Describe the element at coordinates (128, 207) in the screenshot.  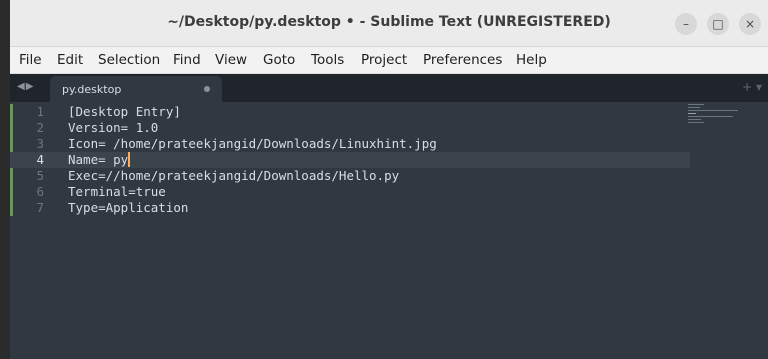
I see `line-text: Type=Application` at that location.